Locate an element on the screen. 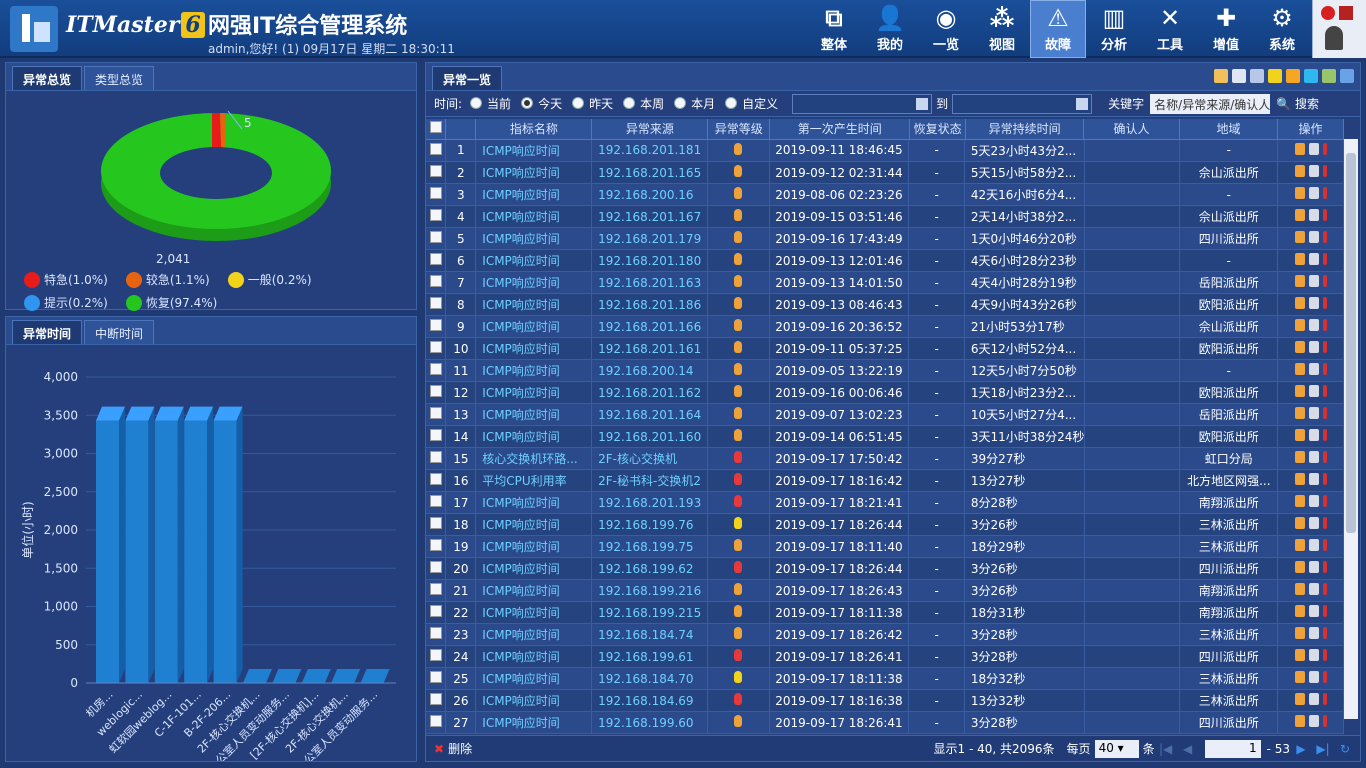 The image size is (1366, 768). source-link: 192.168.184.70 is located at coordinates (650, 678).